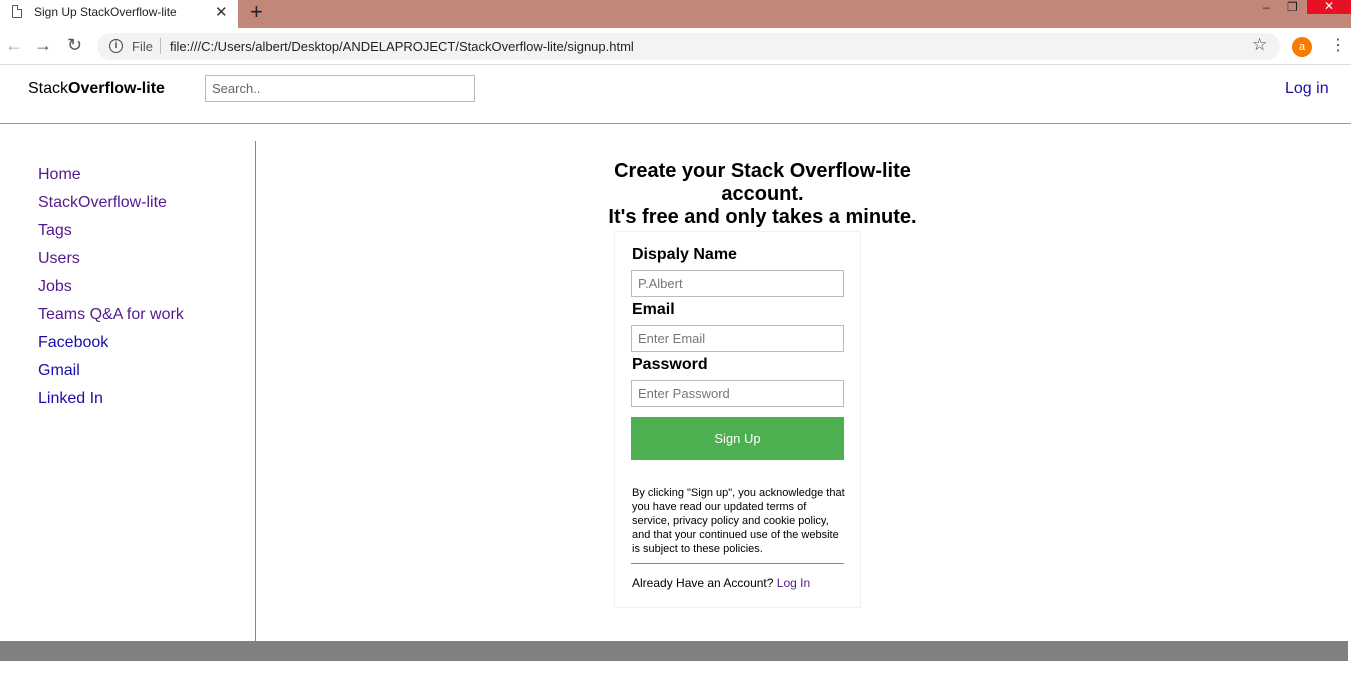 The image size is (1351, 684). I want to click on site-logo: StackOverflow-lite, so click(96, 89).